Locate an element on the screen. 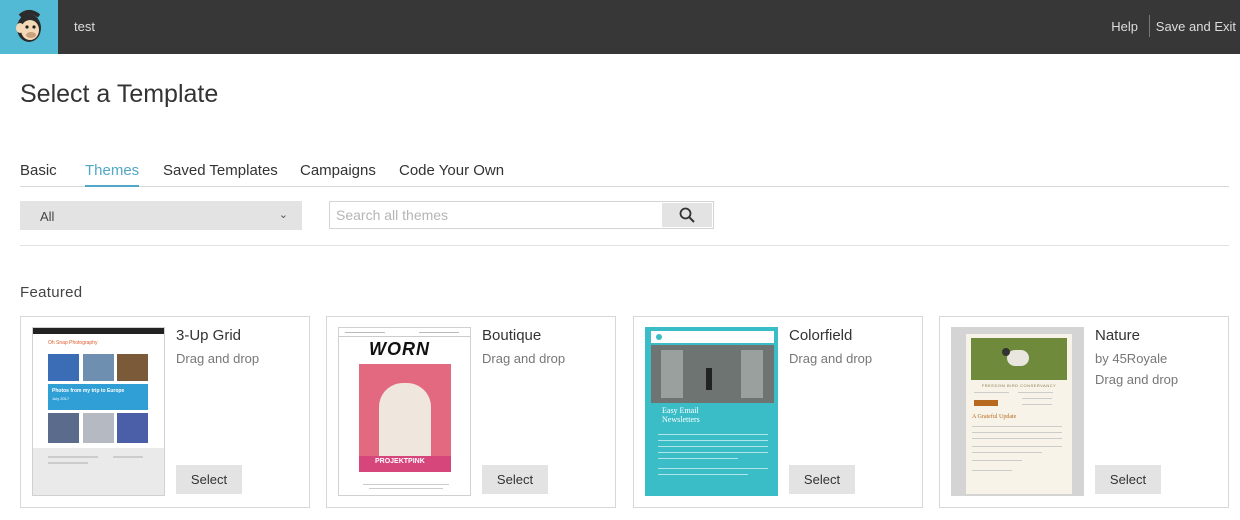  save-and-exit-link: Save and Exit is located at coordinates (1196, 26).